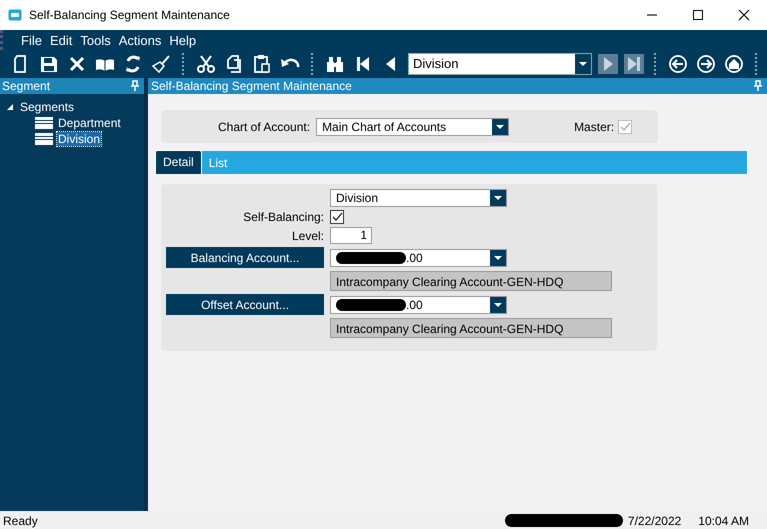 The image size is (767, 529). What do you see at coordinates (89, 123) in the screenshot?
I see `tree-item: Department` at bounding box center [89, 123].